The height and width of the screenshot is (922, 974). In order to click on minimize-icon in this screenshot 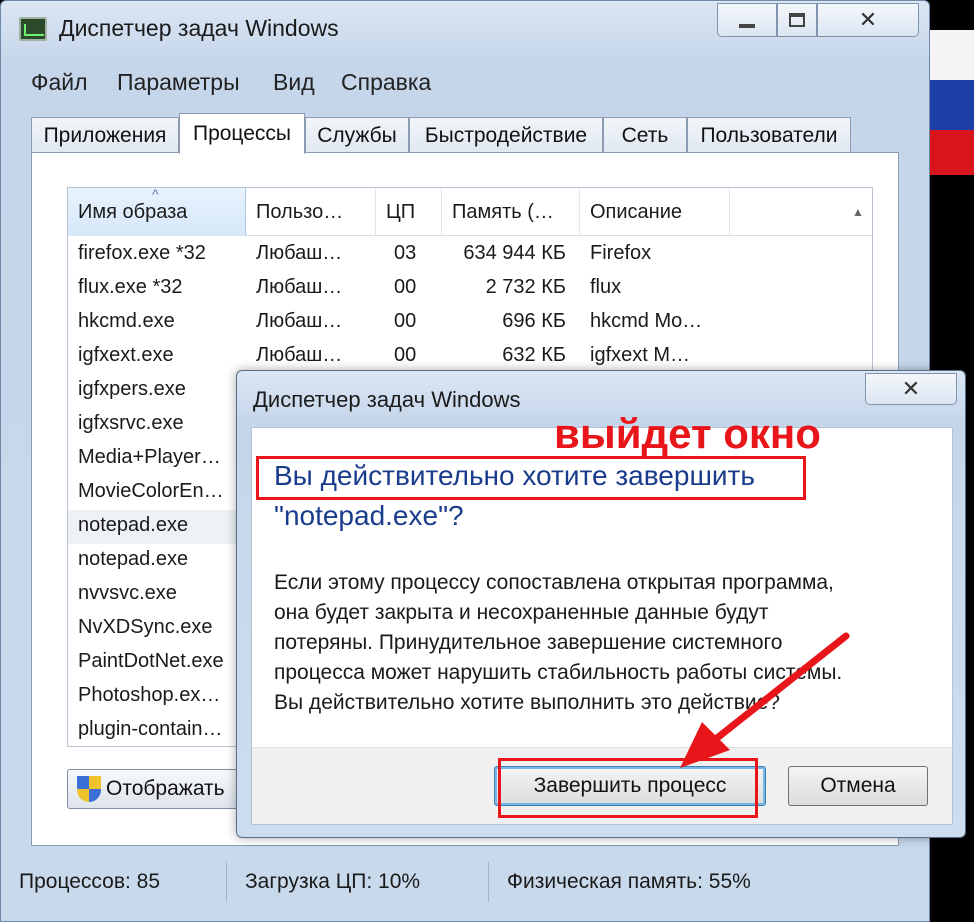, I will do `click(747, 26)`.